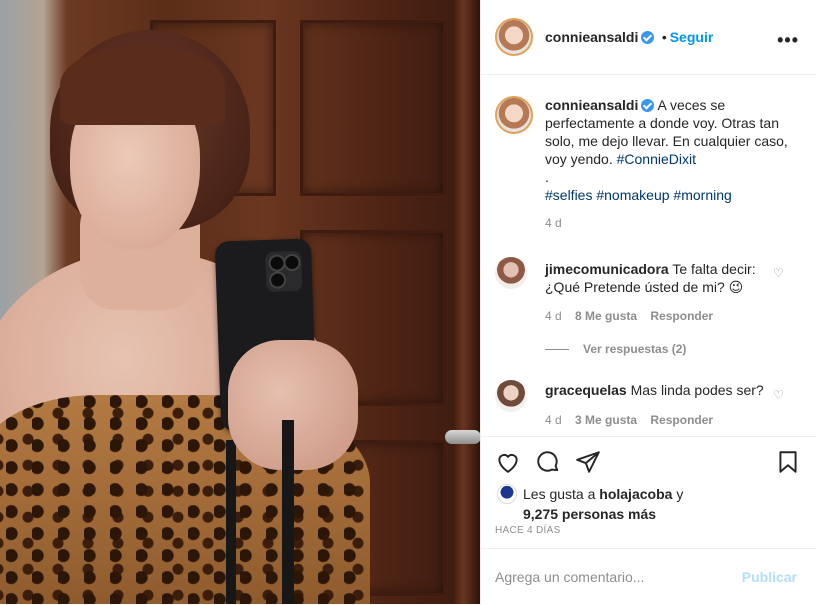  I want to click on comment-username: gracequelas, so click(586, 390).